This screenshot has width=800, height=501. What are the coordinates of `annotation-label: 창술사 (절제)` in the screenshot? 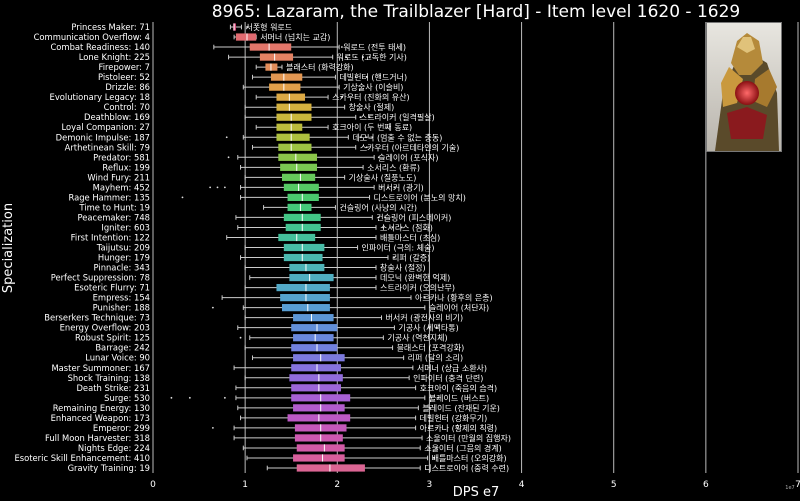 It's located at (372, 107).